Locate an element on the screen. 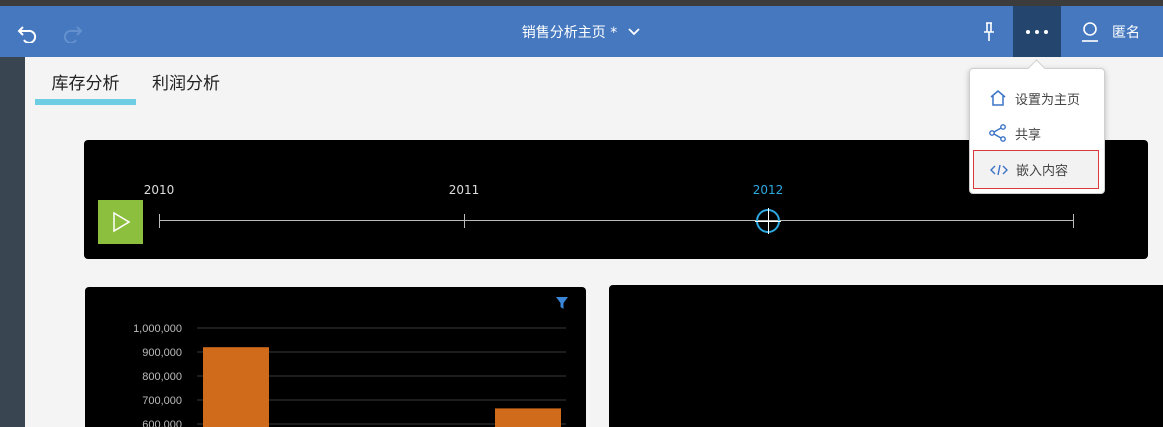 This screenshot has height=427, width=1163. menu-item-label: 共享 is located at coordinates (1028, 135).